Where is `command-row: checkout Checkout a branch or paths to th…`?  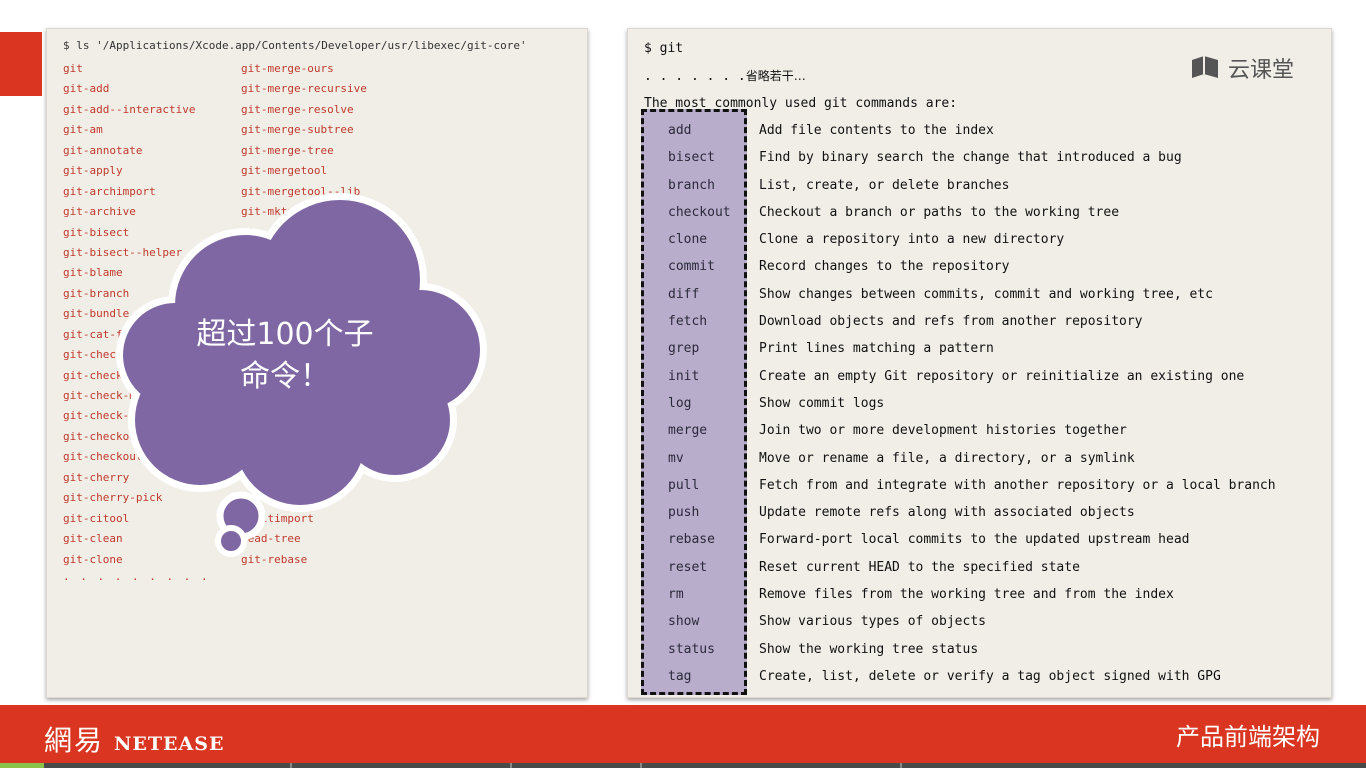
command-row: checkout Checkout a branch or paths to th… is located at coordinates (978, 212).